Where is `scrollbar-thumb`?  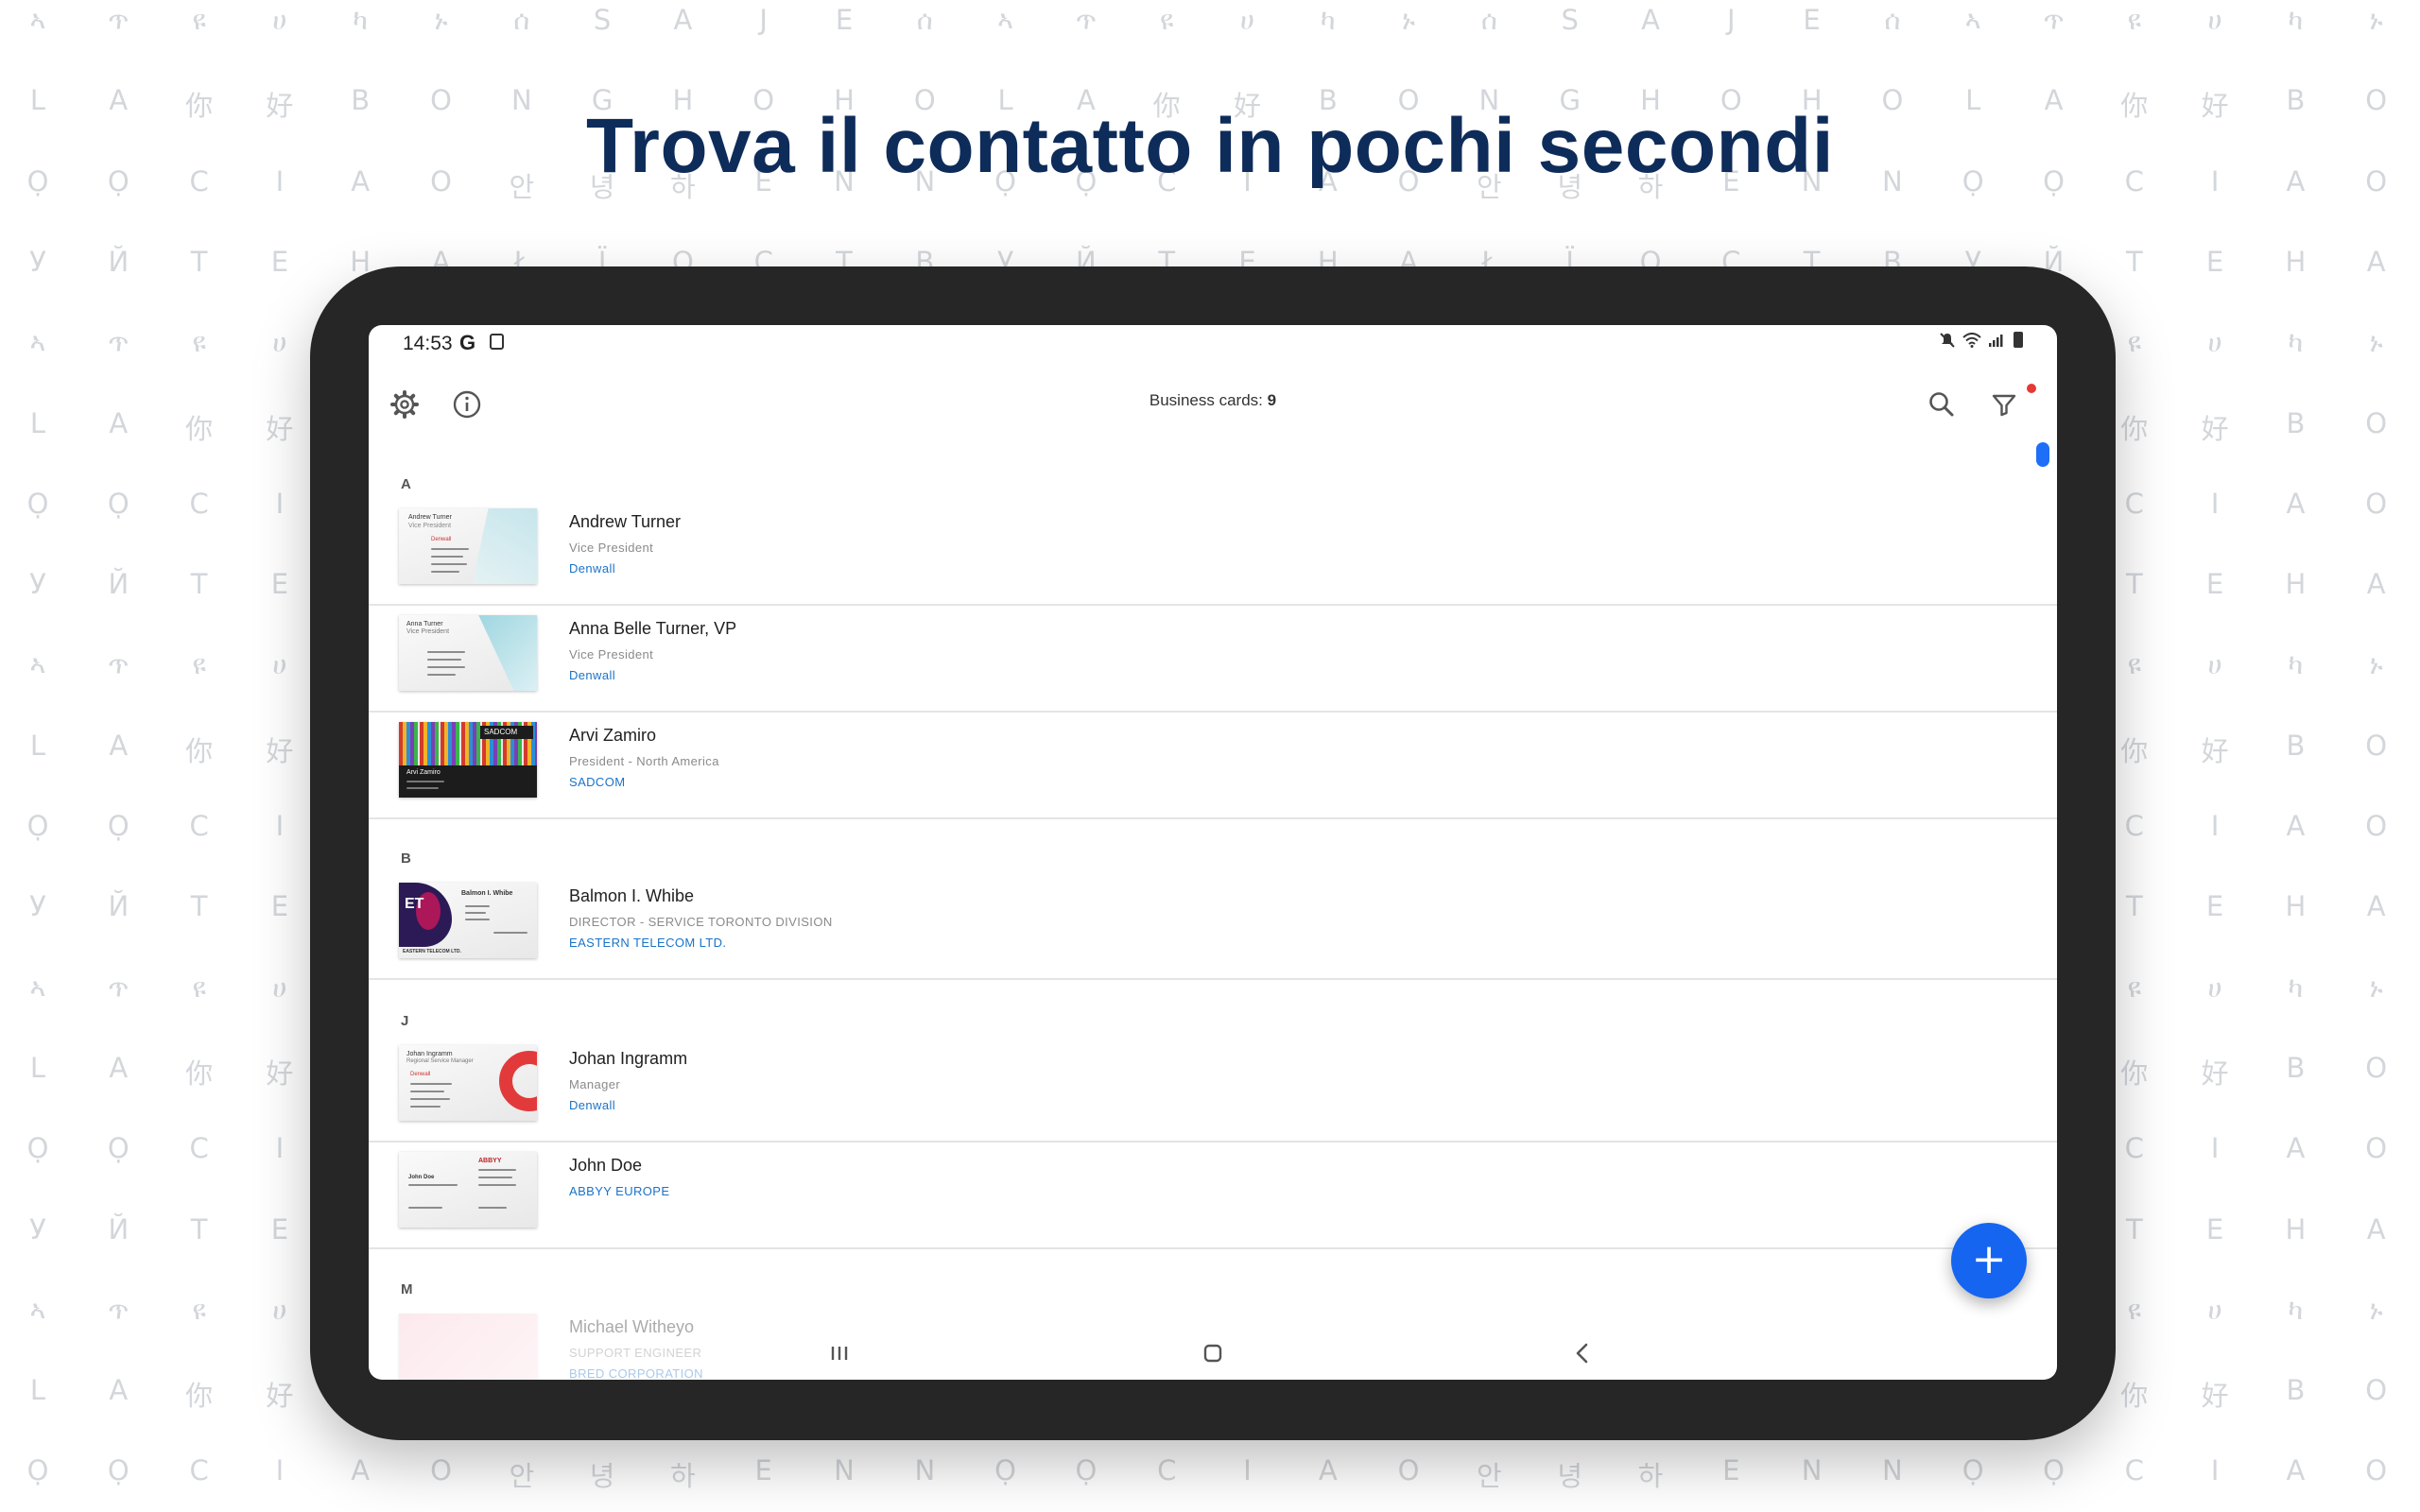 scrollbar-thumb is located at coordinates (2042, 454).